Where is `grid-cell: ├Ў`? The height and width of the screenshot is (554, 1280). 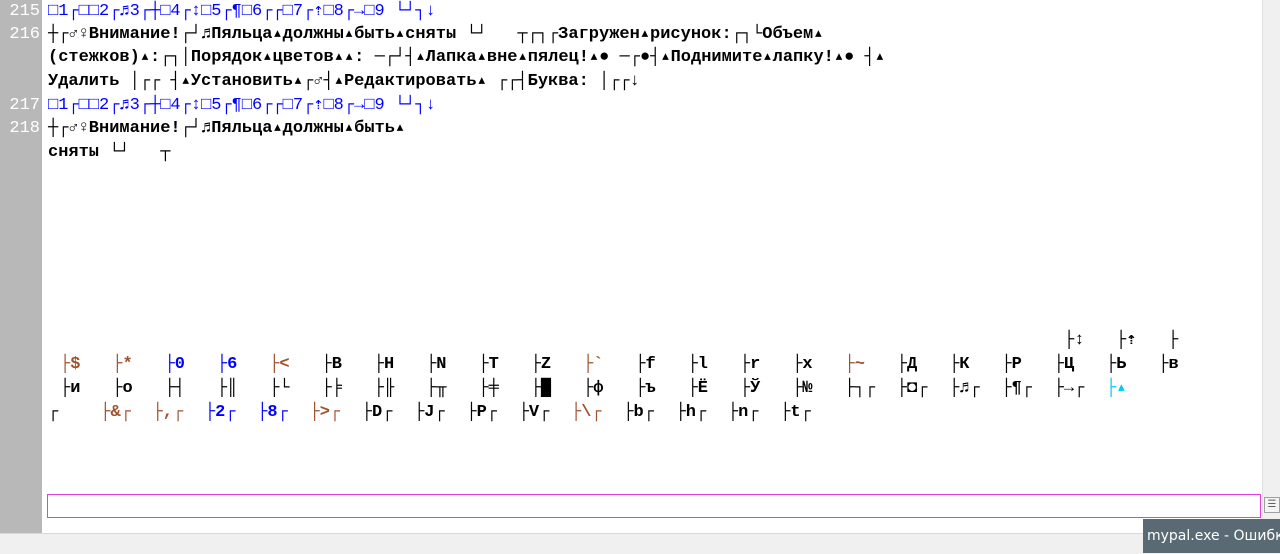 grid-cell: ├Ў is located at coordinates (750, 388).